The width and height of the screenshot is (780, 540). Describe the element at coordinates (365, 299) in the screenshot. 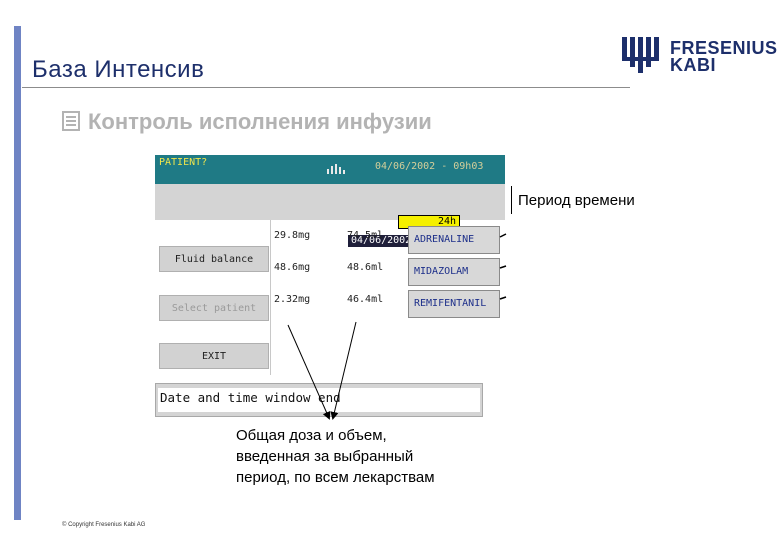

I see `volume-value: 46.4ml` at that location.